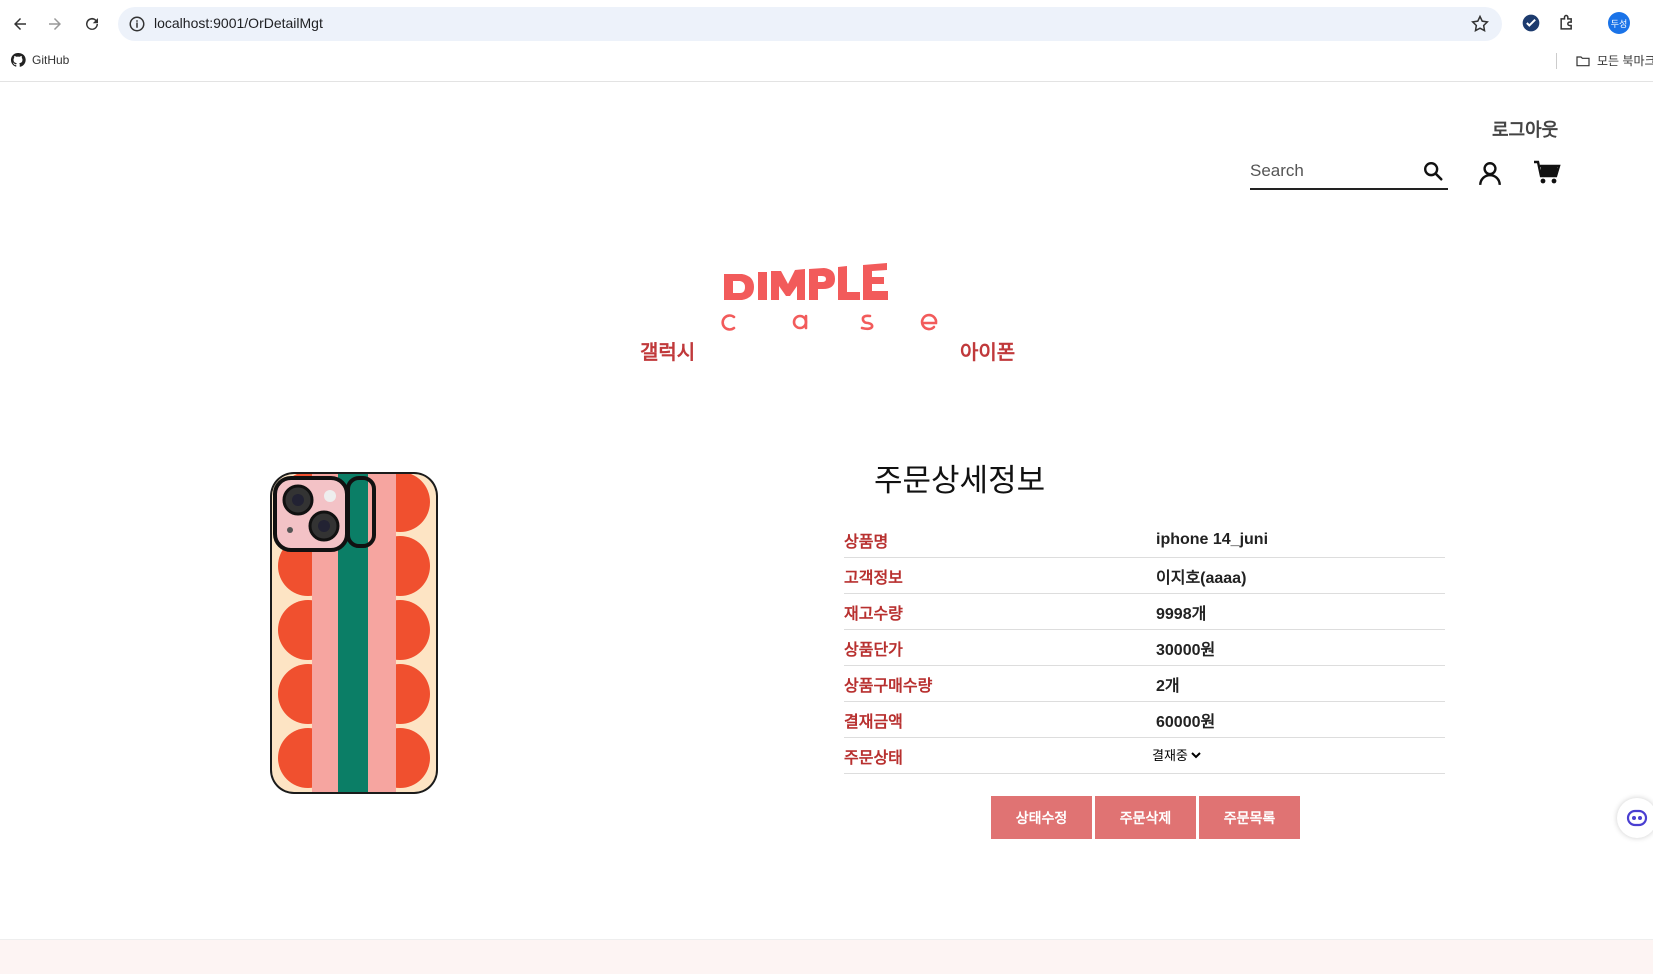 This screenshot has height=974, width=1653. What do you see at coordinates (1490, 173) in the screenshot?
I see `user-icon` at bounding box center [1490, 173].